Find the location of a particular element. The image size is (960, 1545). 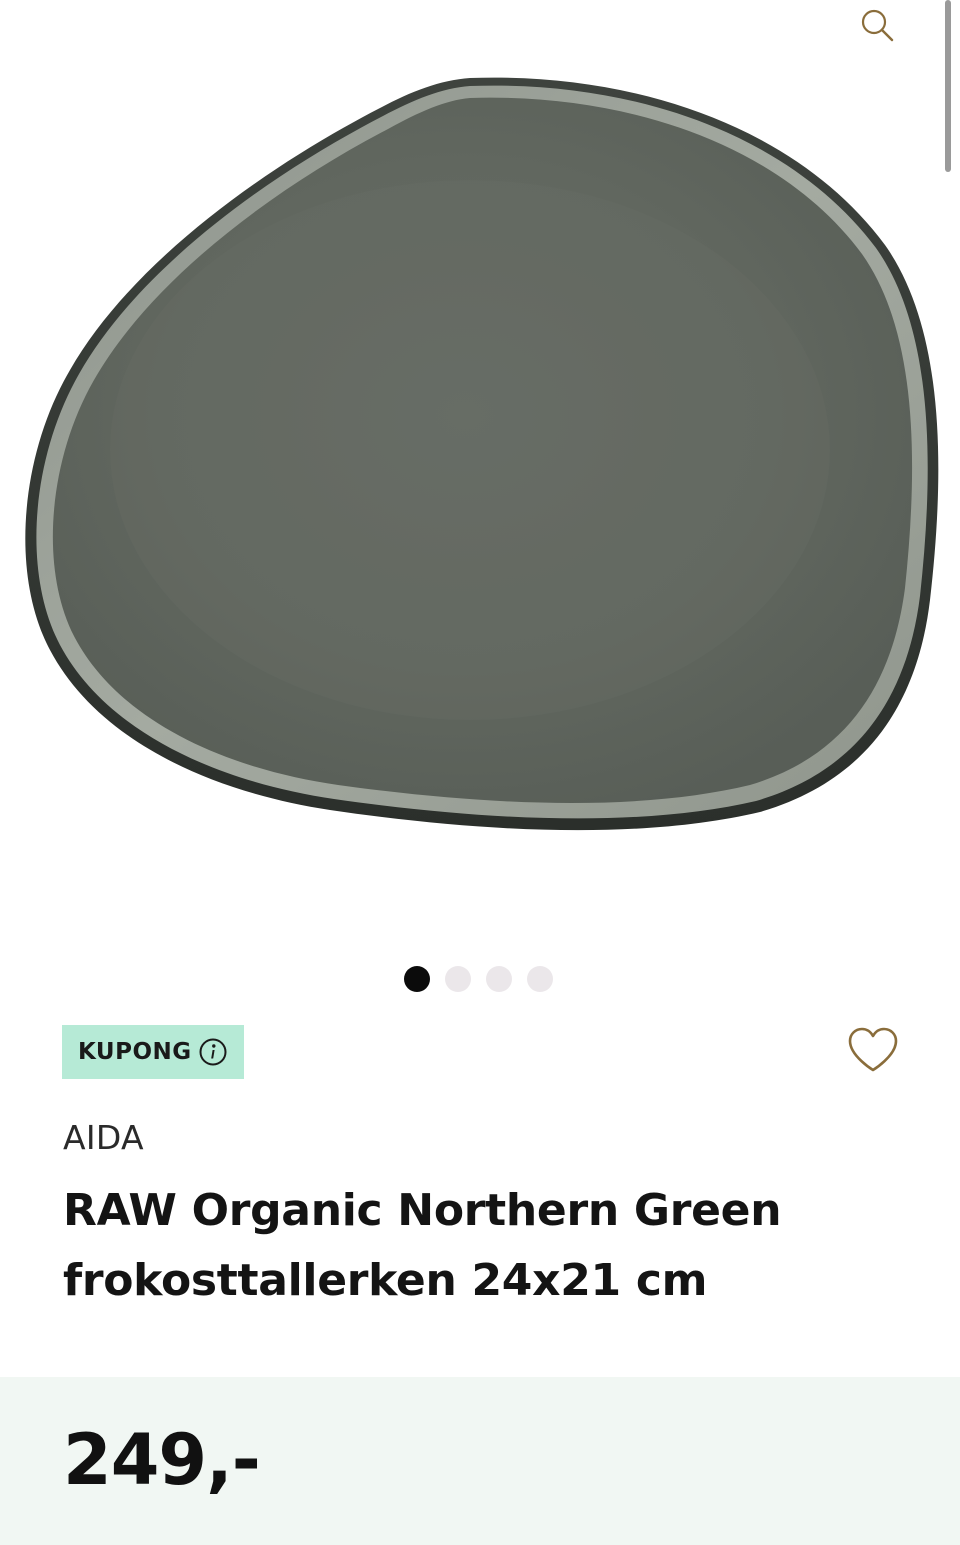

search-icon is located at coordinates (877, 25).